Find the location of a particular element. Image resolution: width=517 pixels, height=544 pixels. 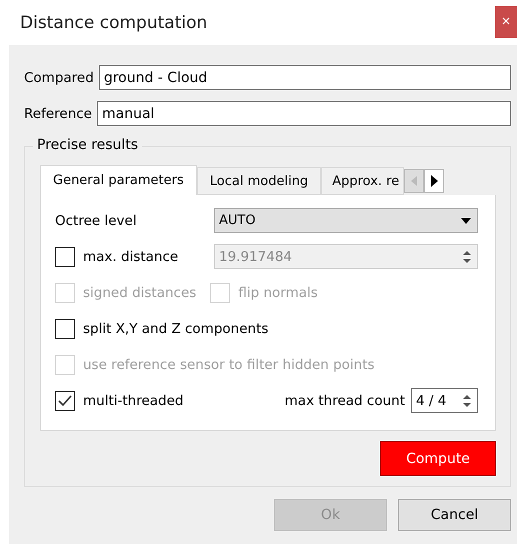

checkbox-label: signed distances is located at coordinates (139, 292).